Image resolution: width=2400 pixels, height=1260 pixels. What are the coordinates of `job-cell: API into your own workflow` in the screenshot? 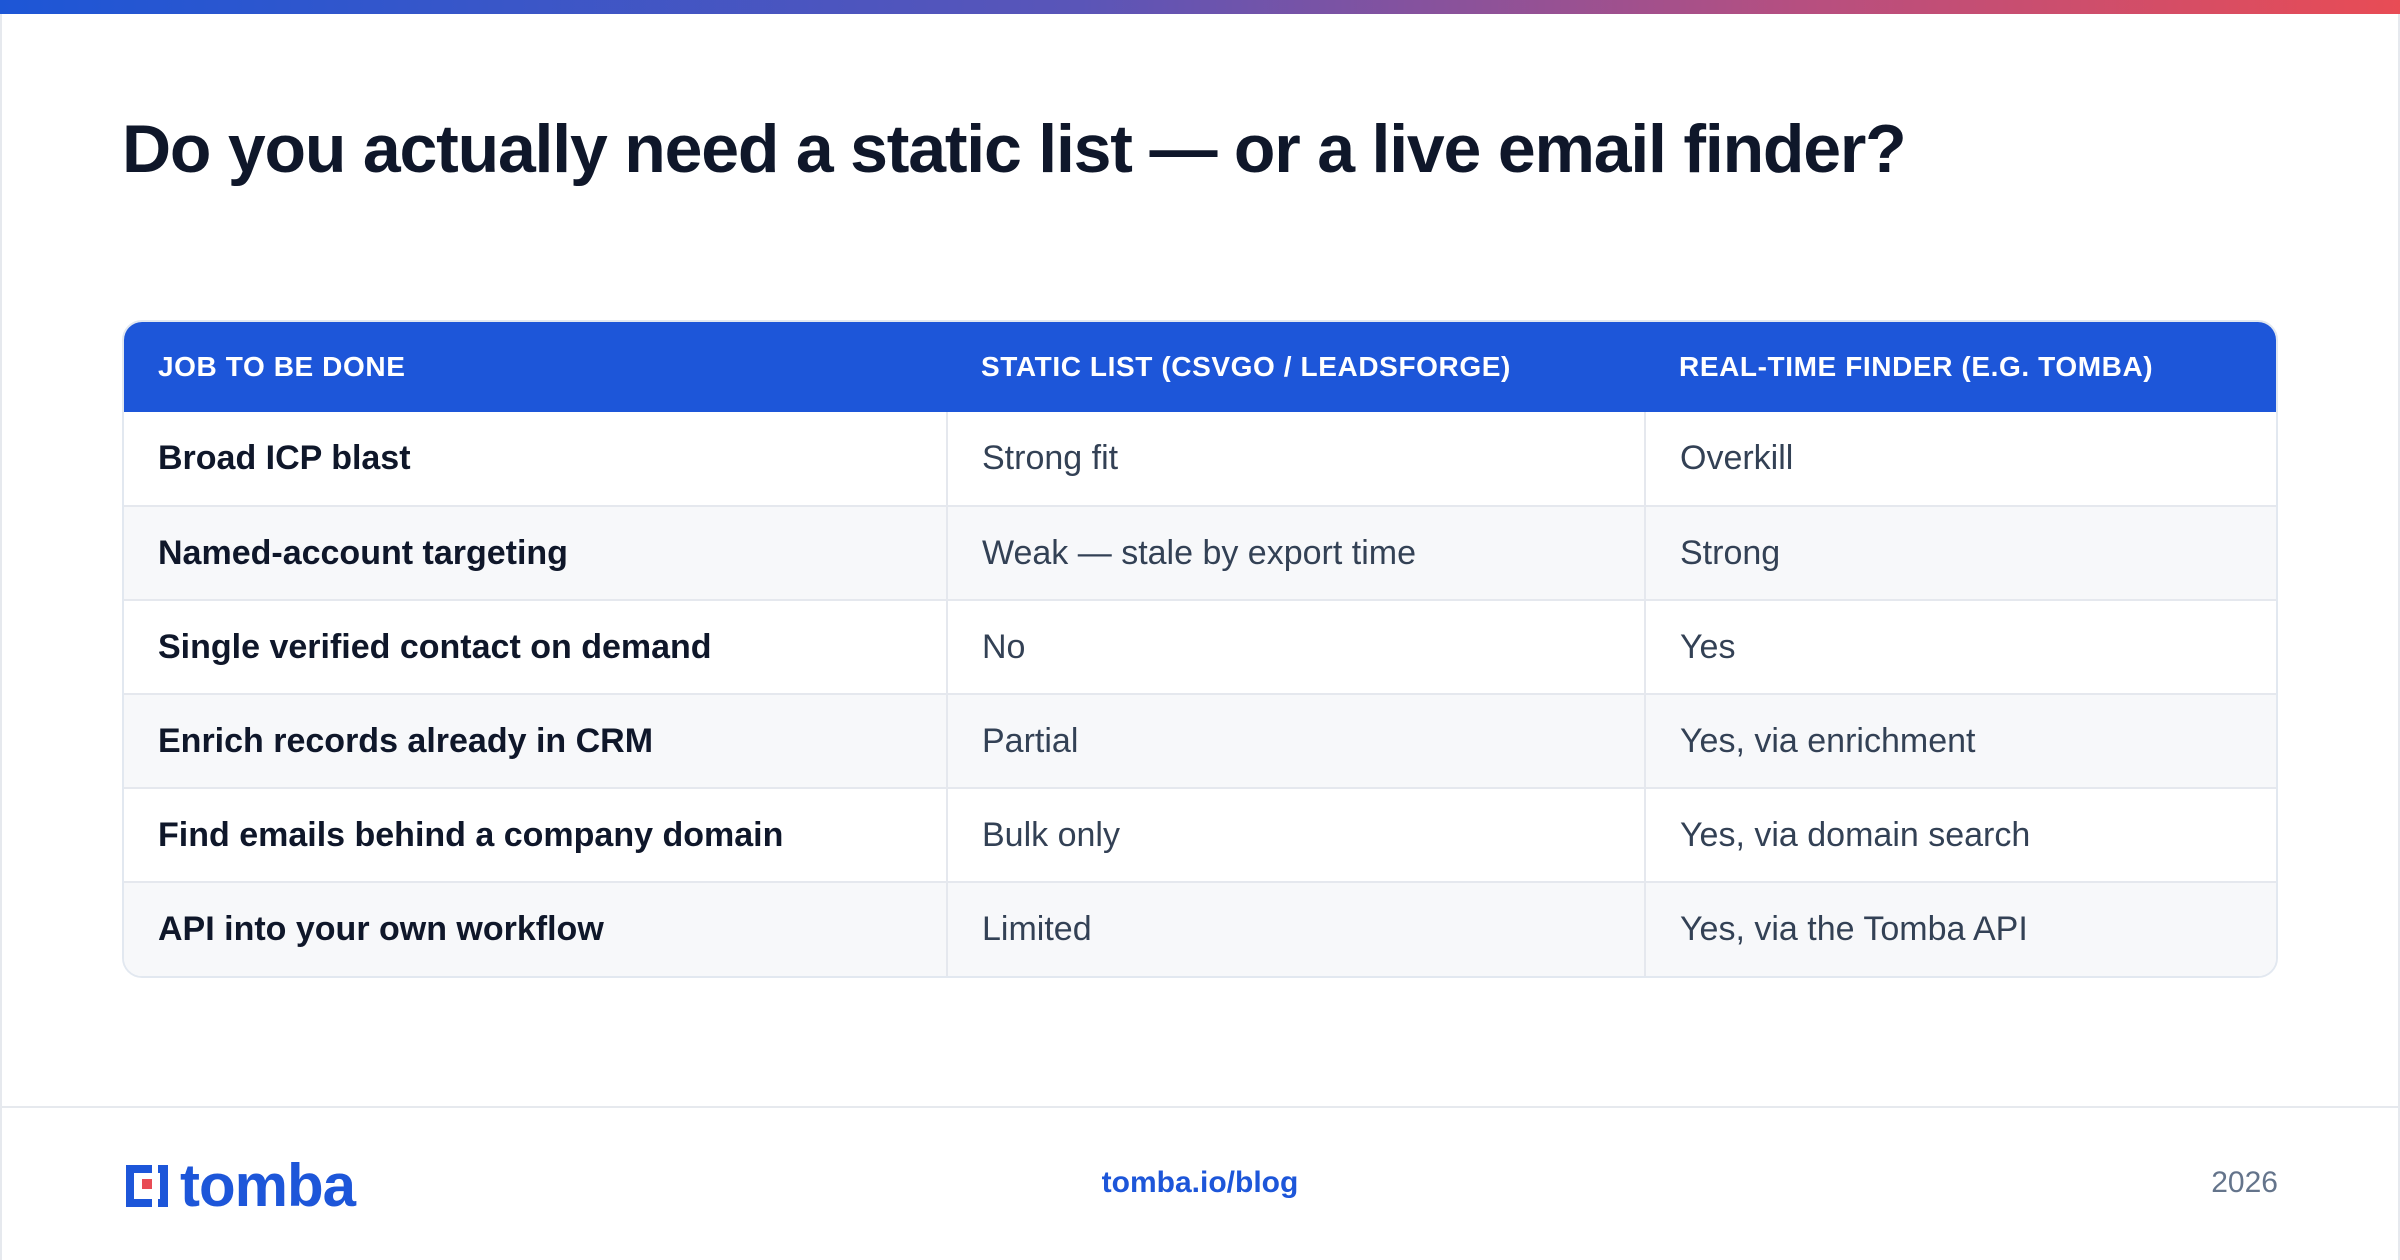 It's located at (381, 929).